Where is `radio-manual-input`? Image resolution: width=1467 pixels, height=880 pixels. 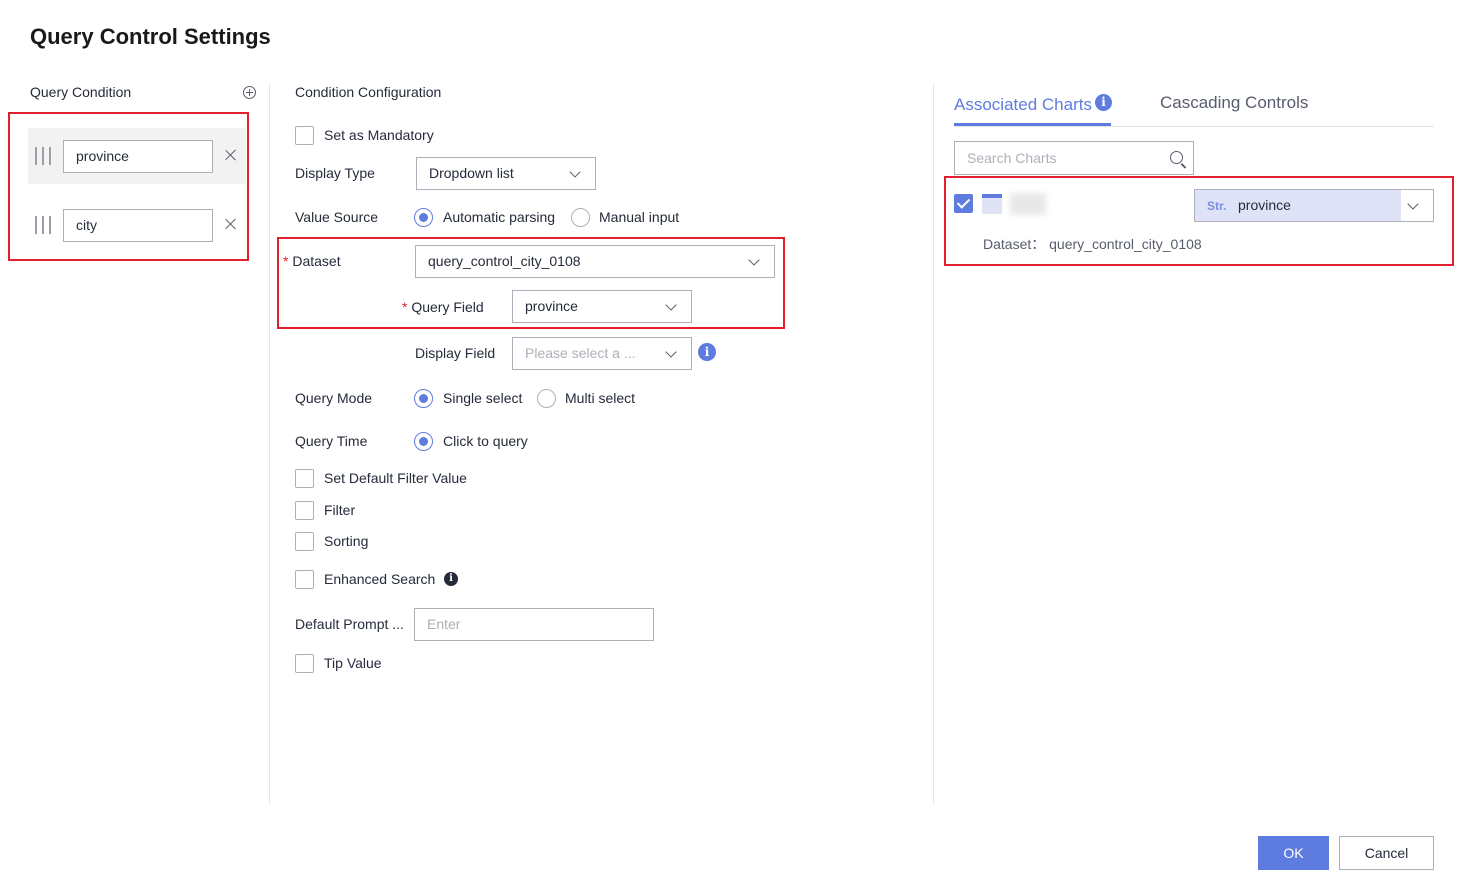 radio-manual-input is located at coordinates (580, 217).